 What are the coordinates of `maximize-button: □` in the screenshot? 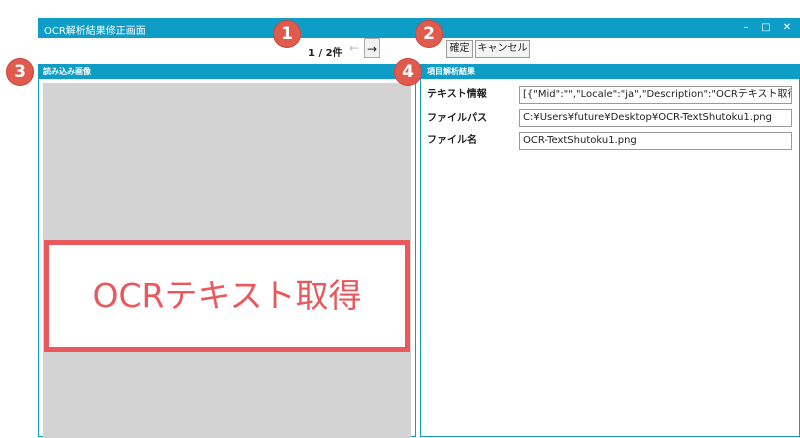 It's located at (766, 28).